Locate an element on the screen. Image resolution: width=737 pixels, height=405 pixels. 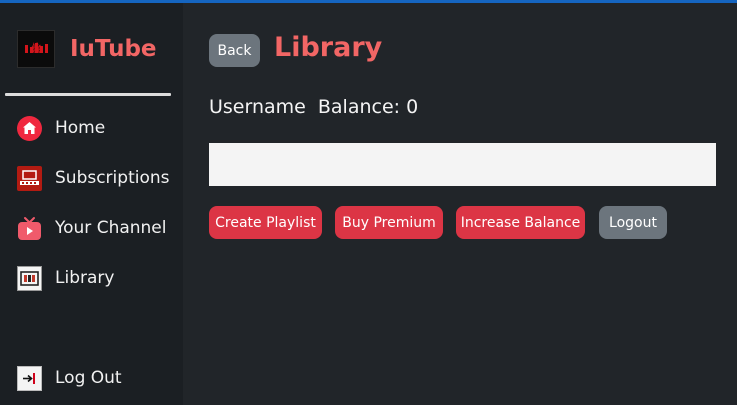
buy-premium-button: Buy Premium is located at coordinates (389, 222).